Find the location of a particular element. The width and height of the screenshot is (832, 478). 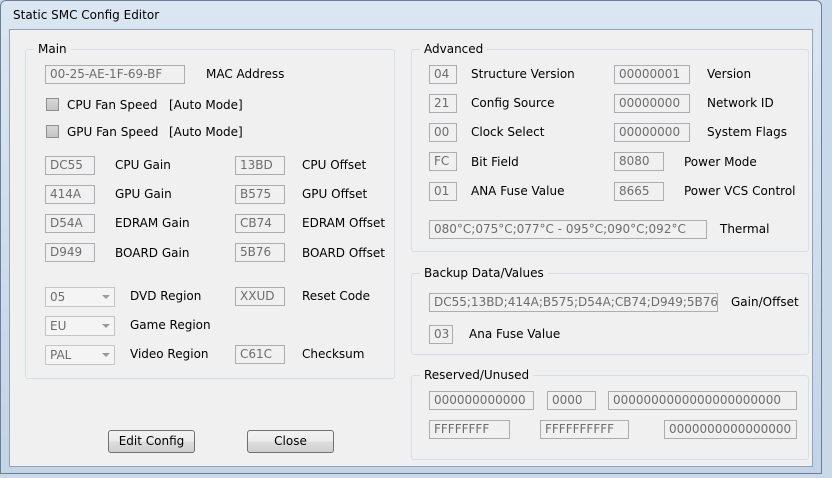

cpu-gain-label: CPU Gain is located at coordinates (143, 165).